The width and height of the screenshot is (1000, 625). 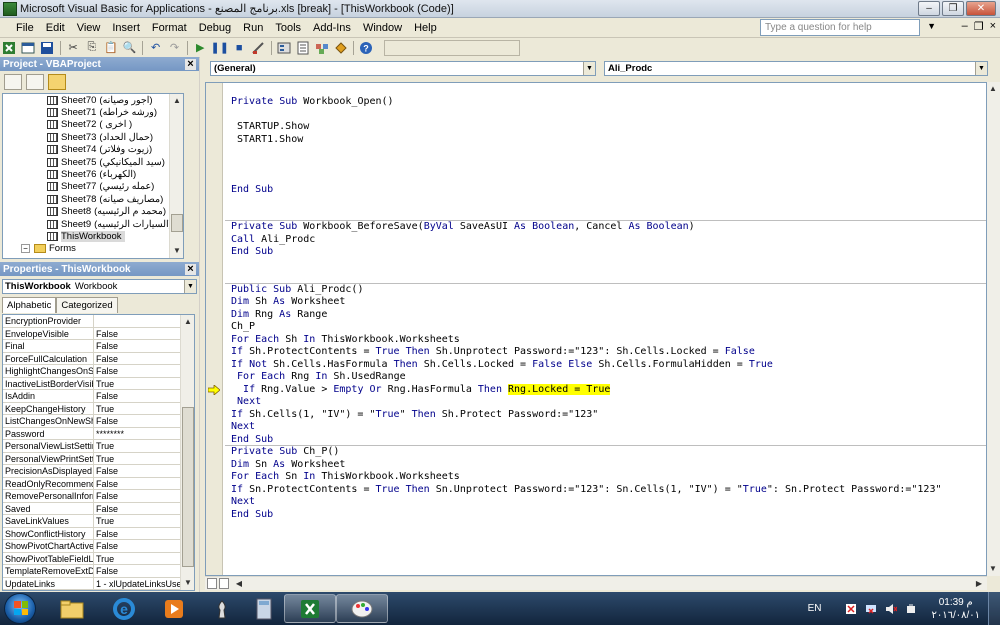 I want to click on code-line: Call Ali_Prodc, so click(x=273, y=240).